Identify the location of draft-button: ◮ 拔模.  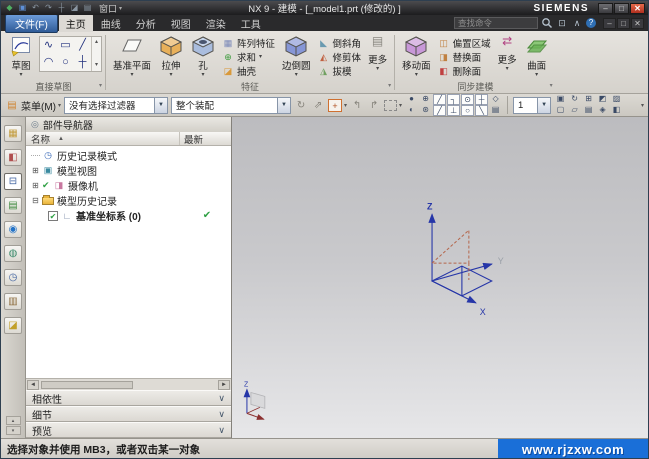
(340, 71).